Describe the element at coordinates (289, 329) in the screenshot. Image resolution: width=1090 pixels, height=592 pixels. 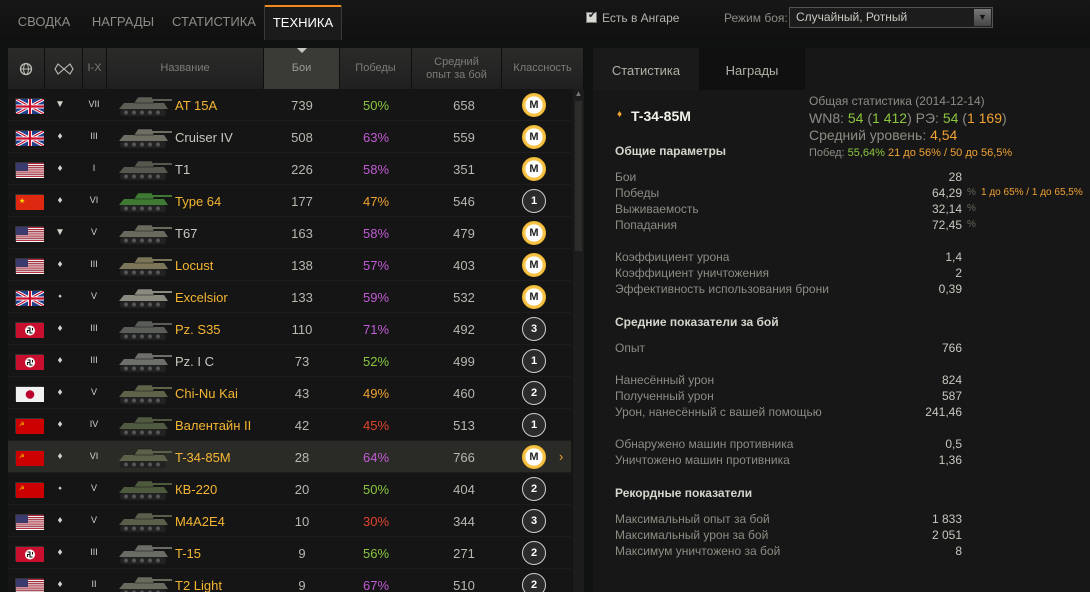
I see `table-row: ♦ III Pz. S35 110 71% 492 3` at that location.